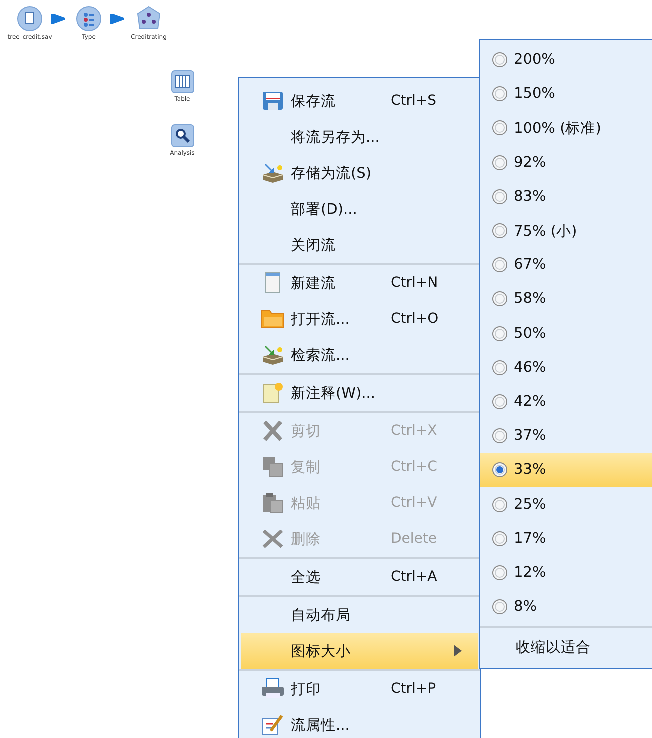 This screenshot has height=738, width=652. Describe the element at coordinates (566, 402) in the screenshot. I see `radio-menu-item: 42%` at that location.